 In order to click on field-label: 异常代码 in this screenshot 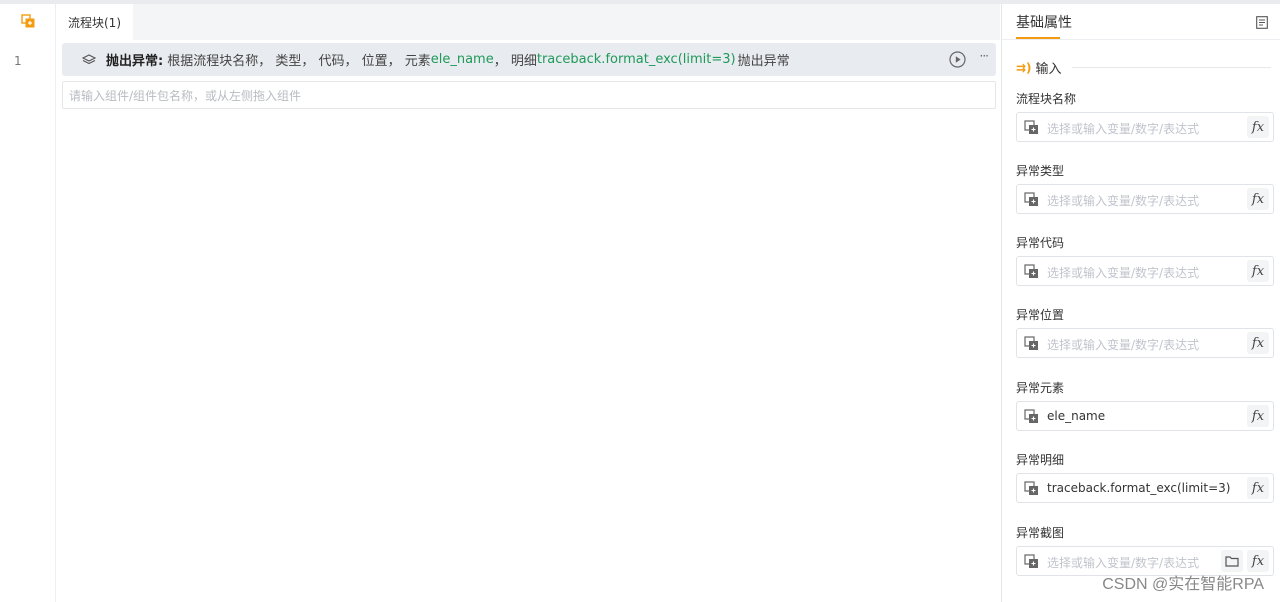, I will do `click(1040, 243)`.